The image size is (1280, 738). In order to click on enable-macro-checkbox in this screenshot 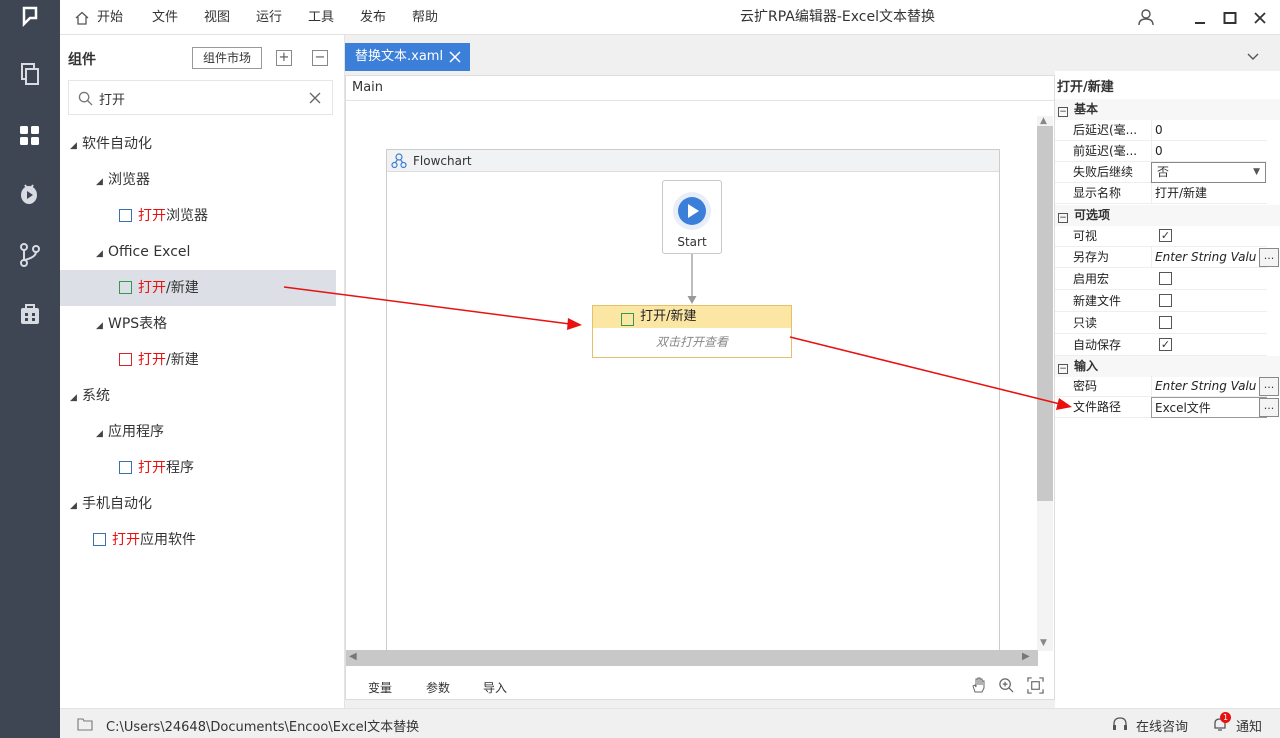, I will do `click(1165, 278)`.